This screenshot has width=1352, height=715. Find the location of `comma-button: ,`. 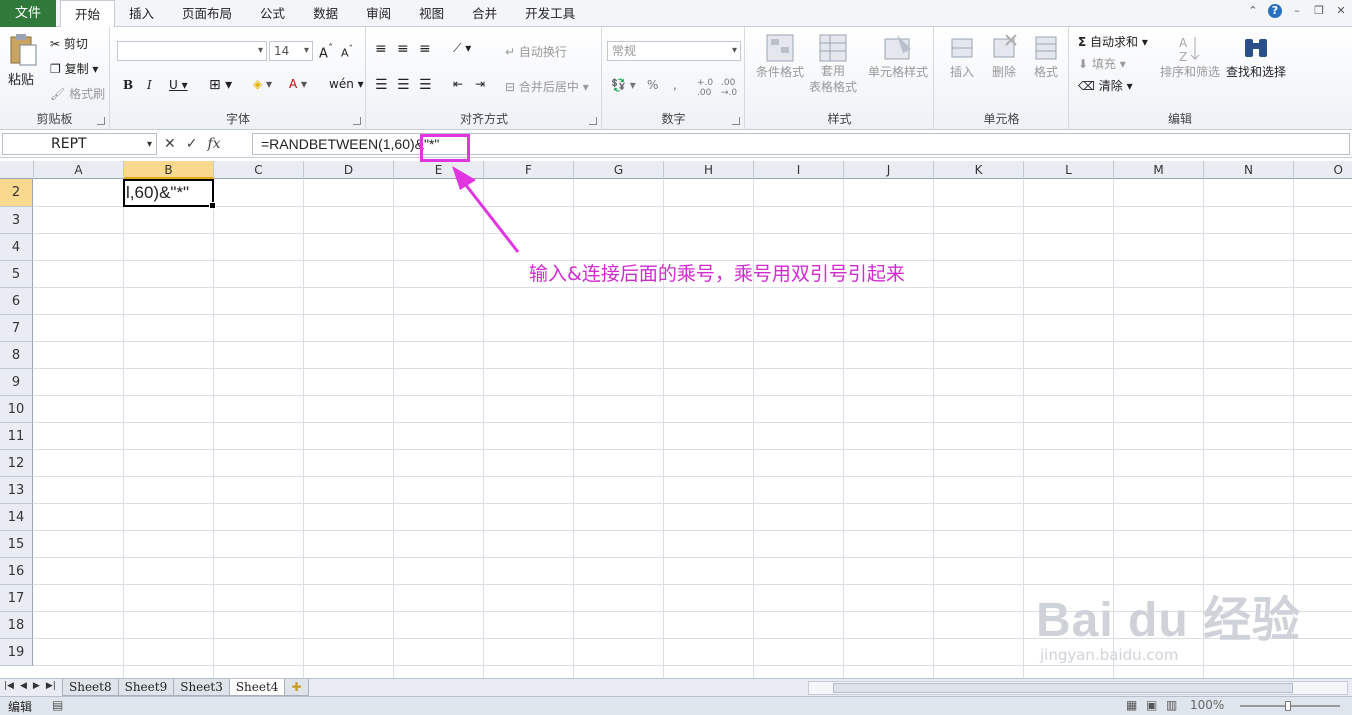

comma-button: , is located at coordinates (675, 85).